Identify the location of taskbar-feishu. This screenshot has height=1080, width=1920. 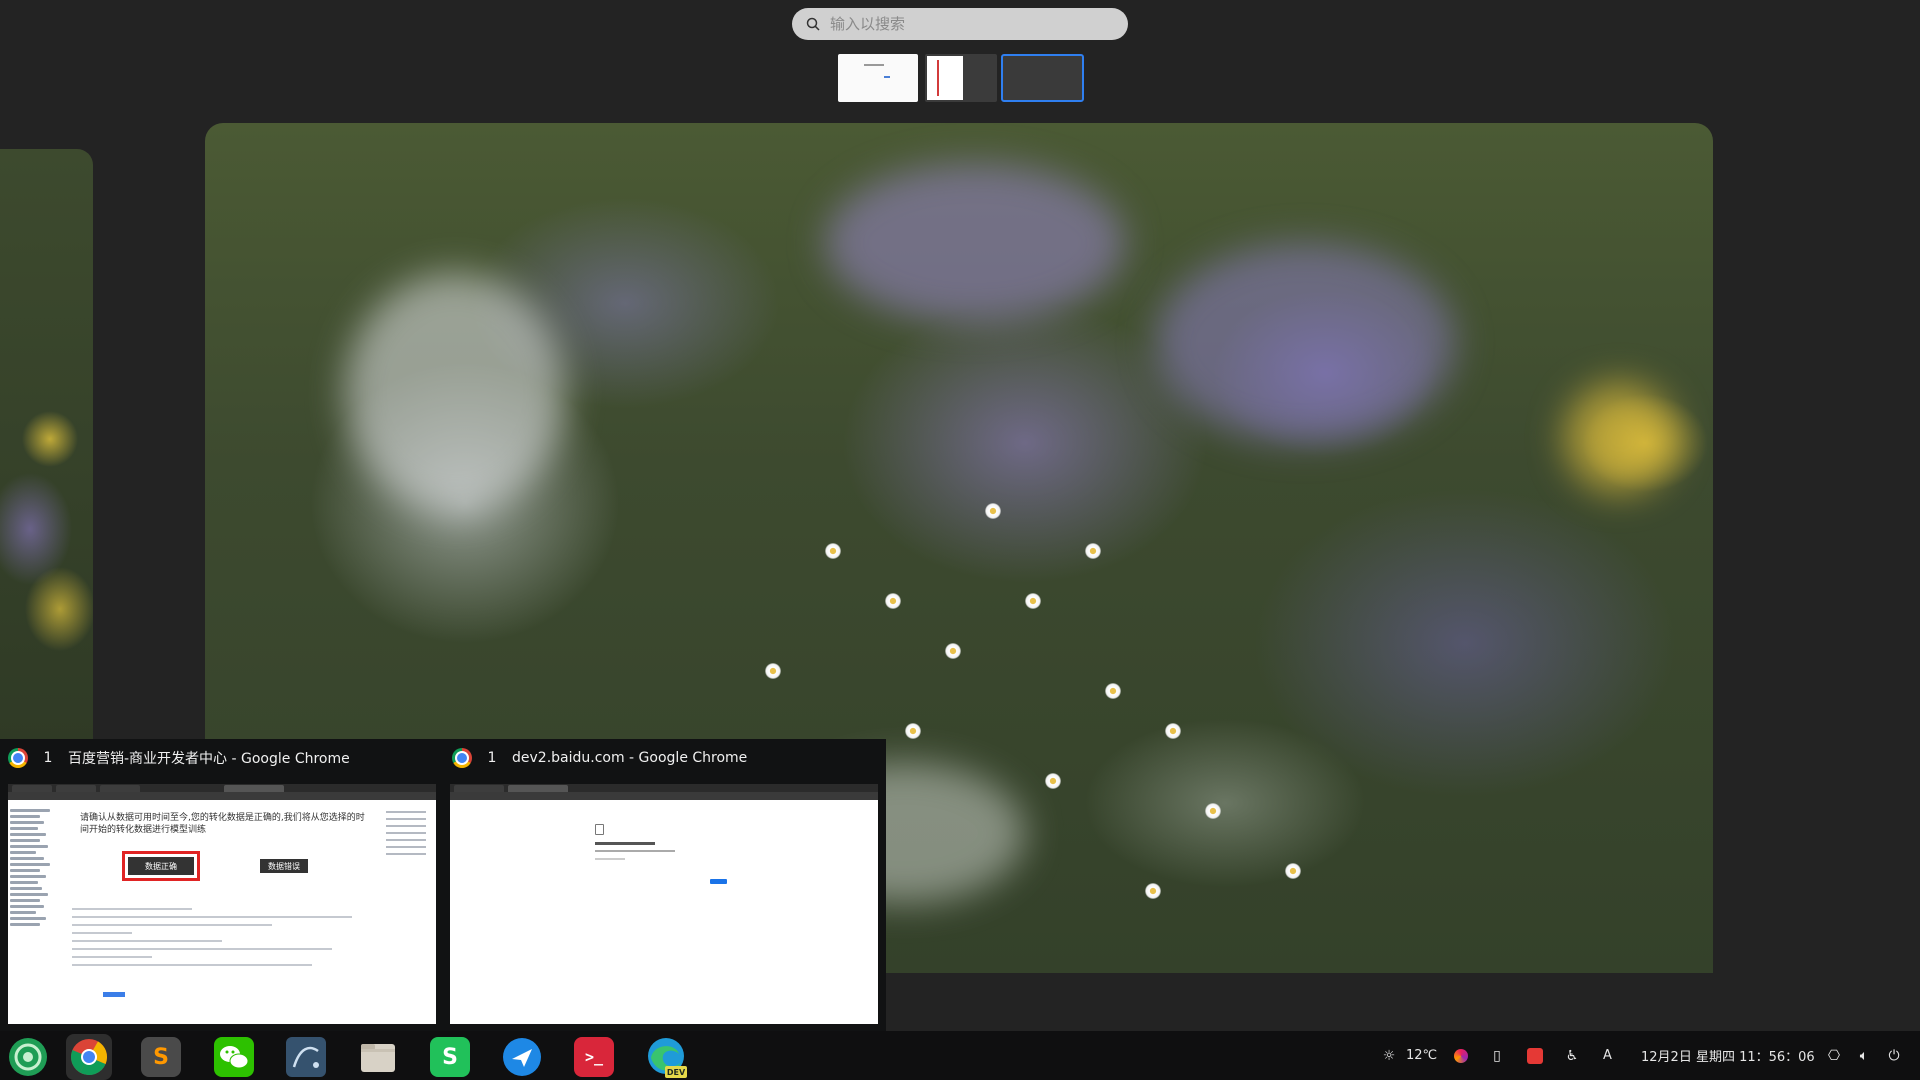
(522, 1057).